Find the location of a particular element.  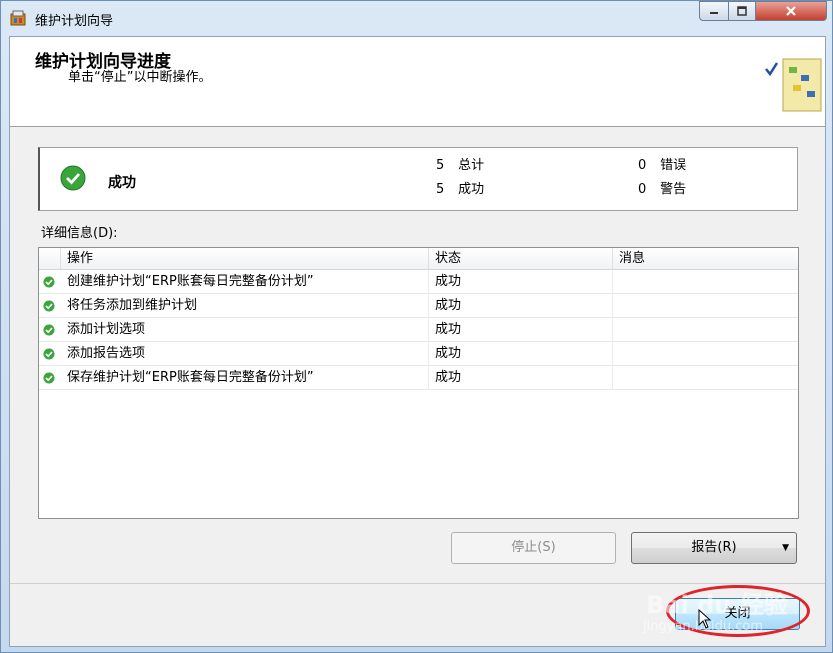

table-row: 将任务添加到维护计划 成功 is located at coordinates (418, 306).